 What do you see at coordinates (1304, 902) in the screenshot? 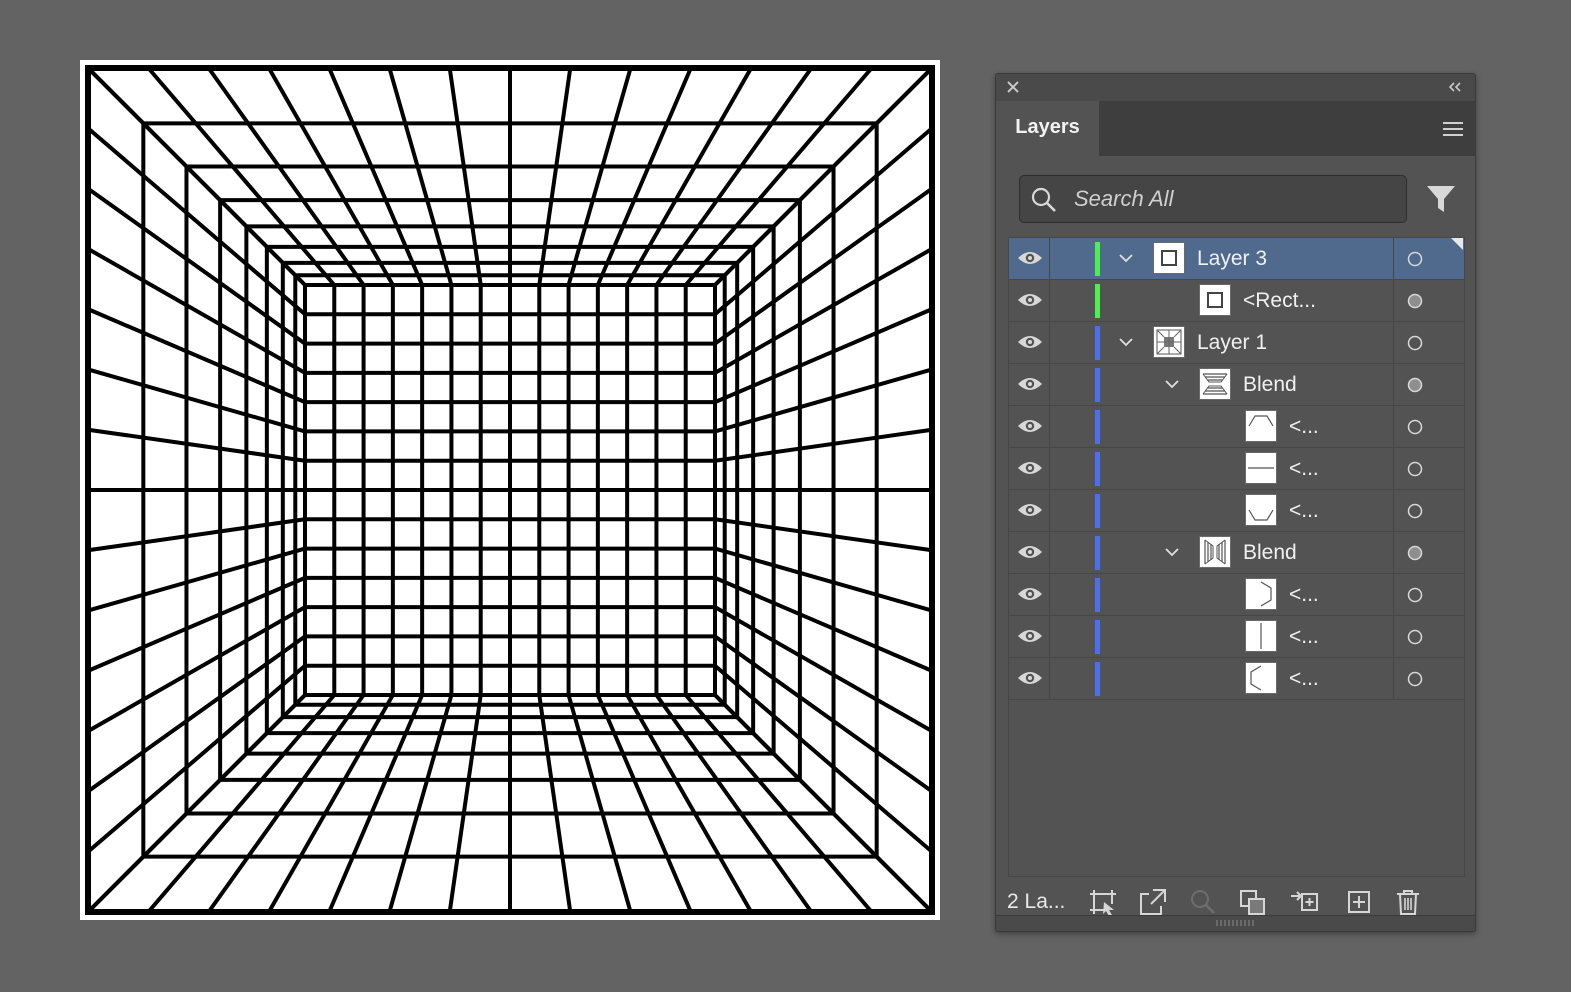
I see `create-sublayer-icon` at bounding box center [1304, 902].